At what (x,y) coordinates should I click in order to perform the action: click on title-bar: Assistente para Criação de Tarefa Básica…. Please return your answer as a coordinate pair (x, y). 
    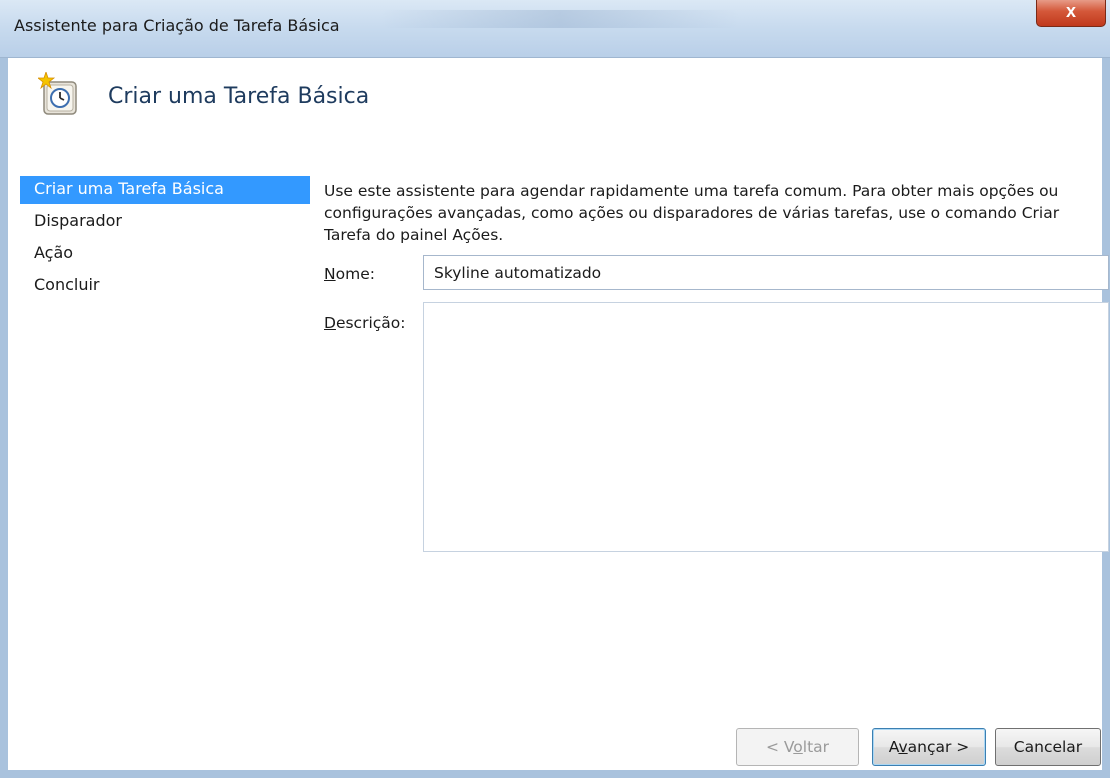
    Looking at the image, I should click on (555, 29).